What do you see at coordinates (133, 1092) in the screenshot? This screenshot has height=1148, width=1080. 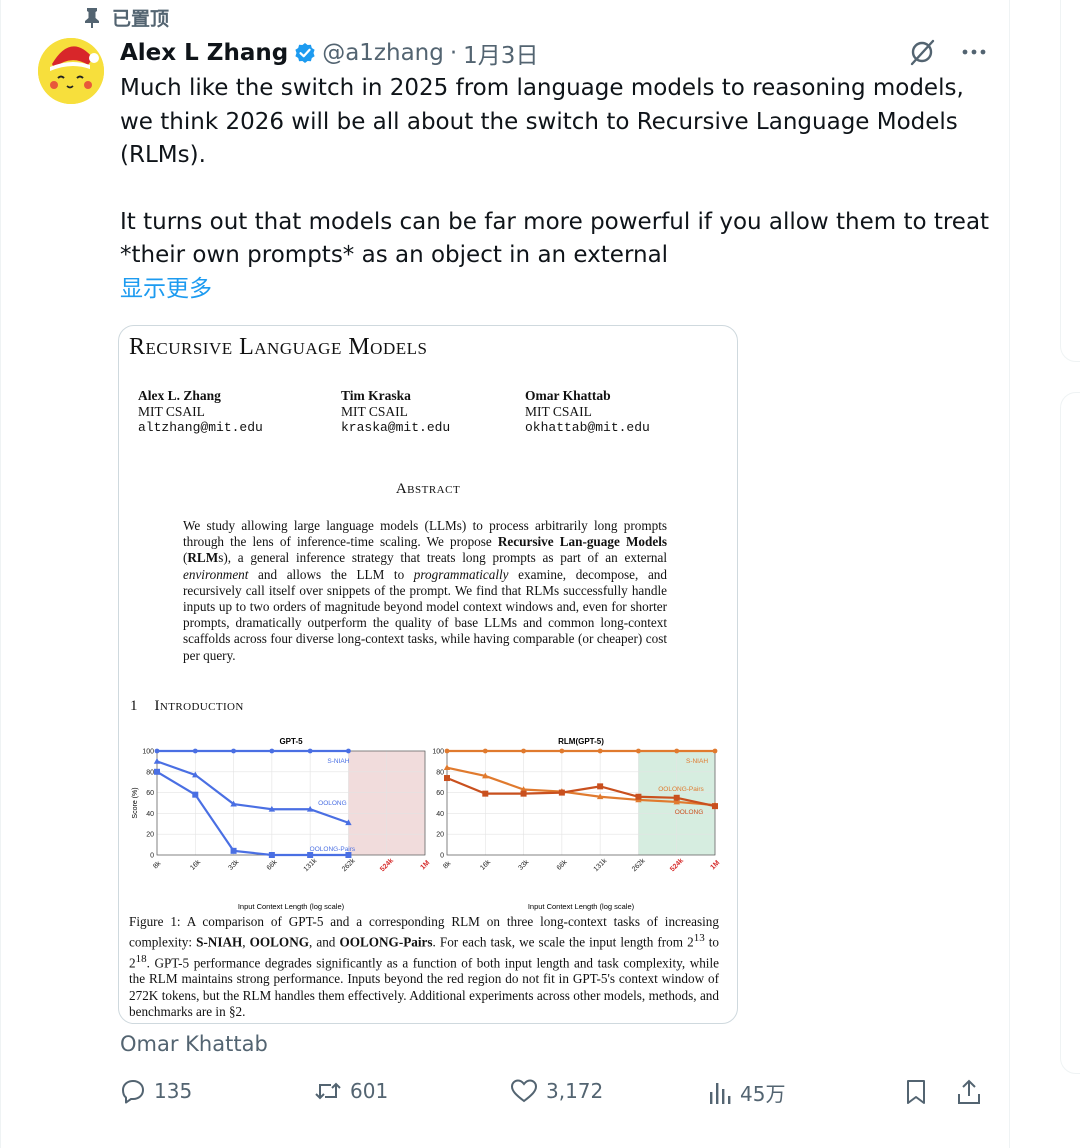 I see `reply-icon` at bounding box center [133, 1092].